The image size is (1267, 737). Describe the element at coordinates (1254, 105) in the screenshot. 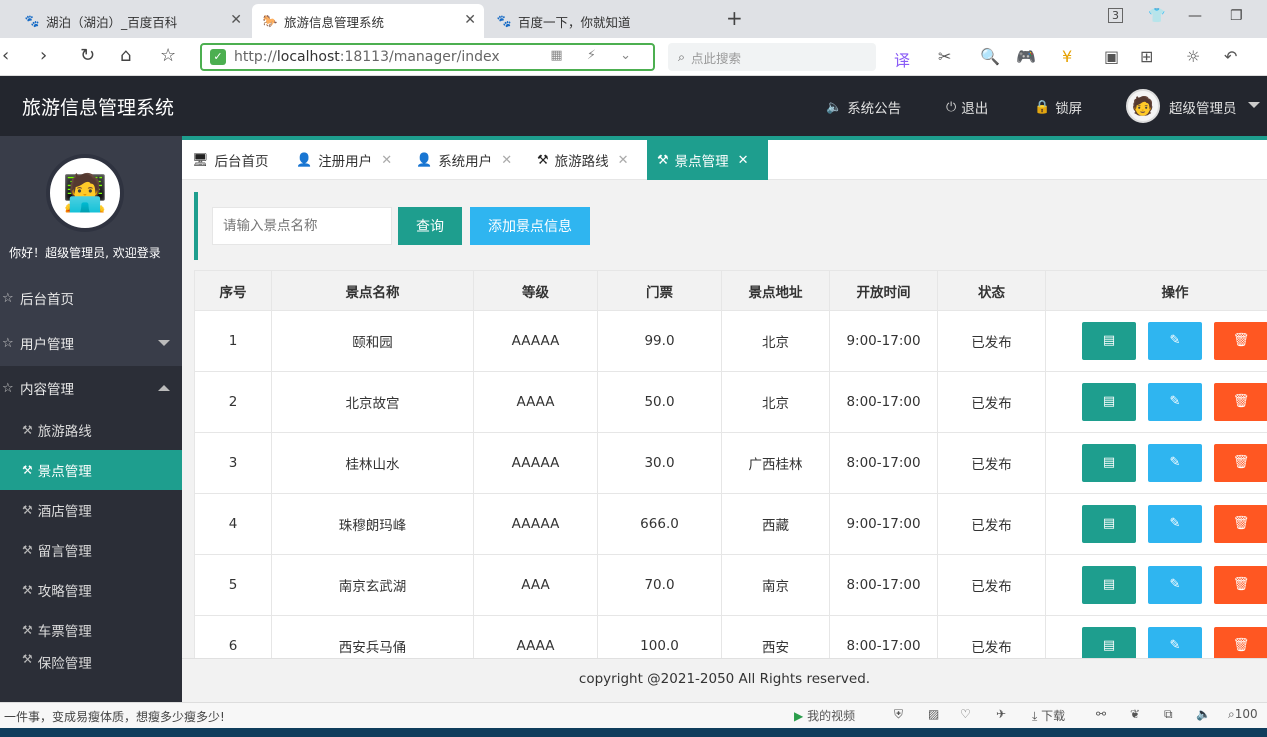

I see `chevron-down-icon` at that location.